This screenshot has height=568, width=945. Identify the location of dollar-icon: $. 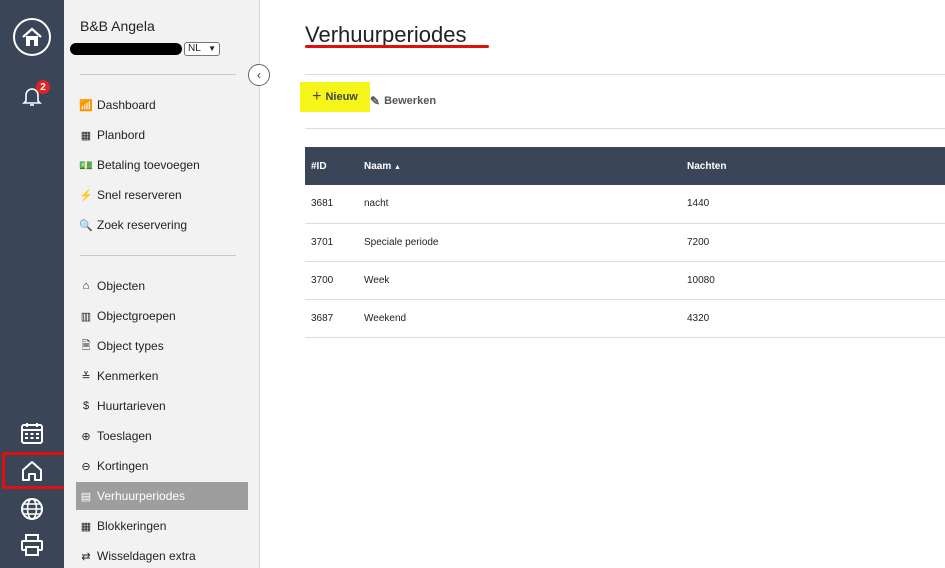
(86, 406).